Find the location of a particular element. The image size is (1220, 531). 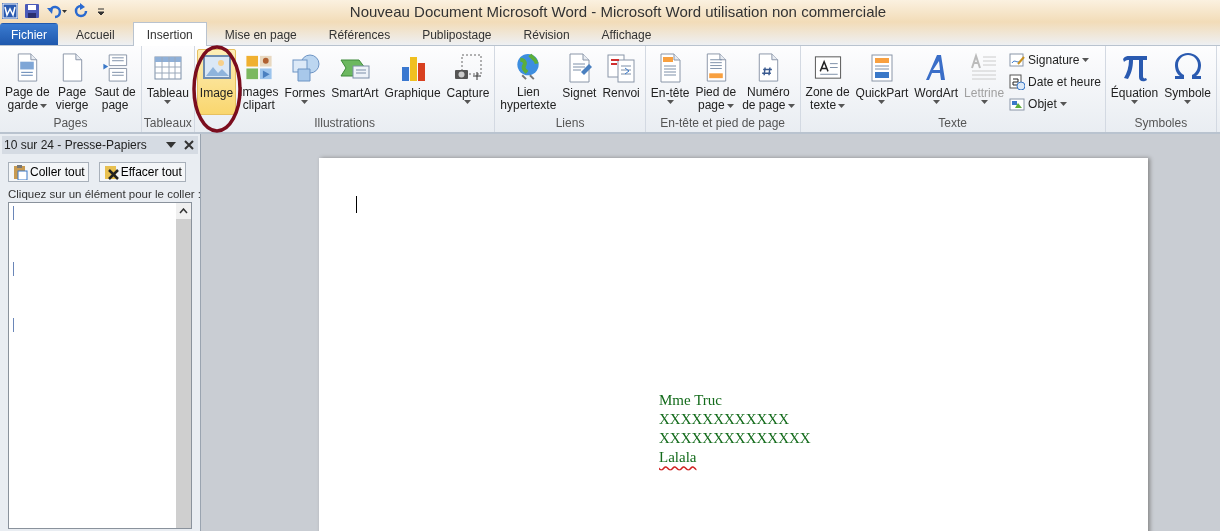

document-line: Lalala is located at coordinates (678, 457).